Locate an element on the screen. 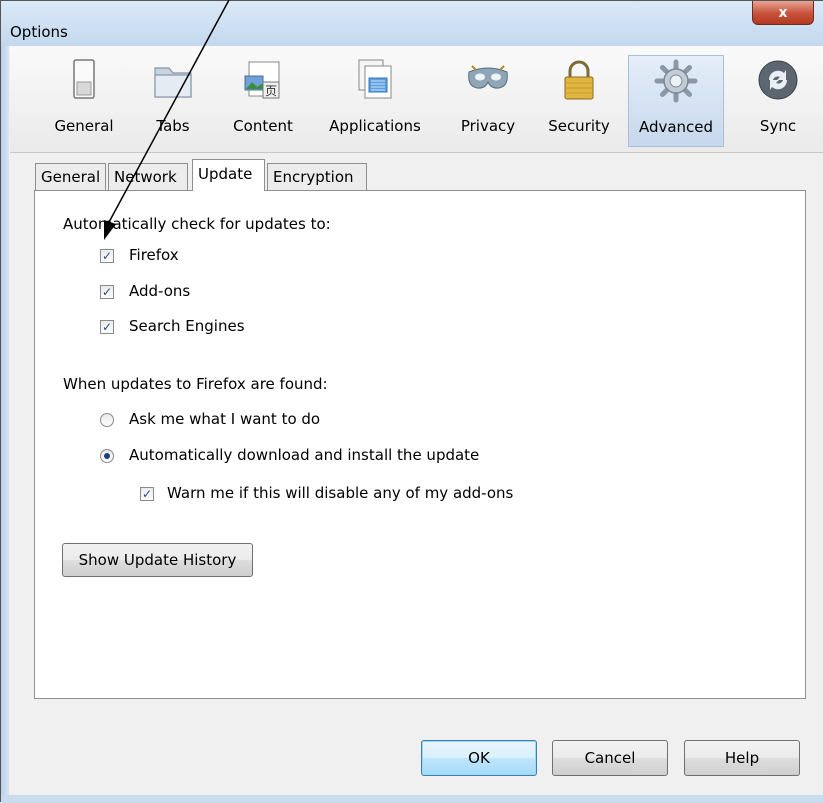 This screenshot has width=823, height=803. switch-icon is located at coordinates (84, 79).